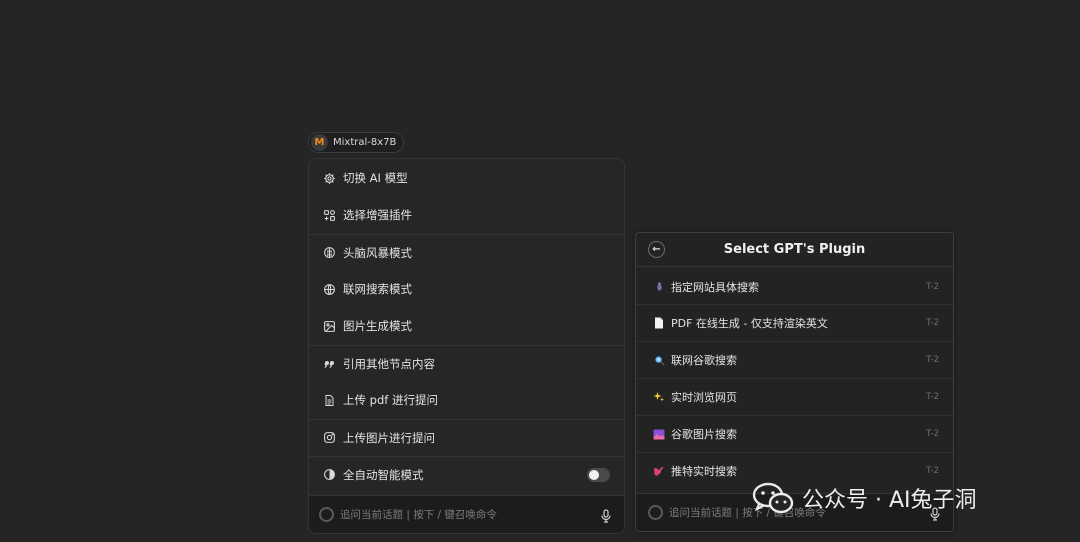  Describe the element at coordinates (383, 474) in the screenshot. I see `menu-item-label: 全自动智能模式` at that location.